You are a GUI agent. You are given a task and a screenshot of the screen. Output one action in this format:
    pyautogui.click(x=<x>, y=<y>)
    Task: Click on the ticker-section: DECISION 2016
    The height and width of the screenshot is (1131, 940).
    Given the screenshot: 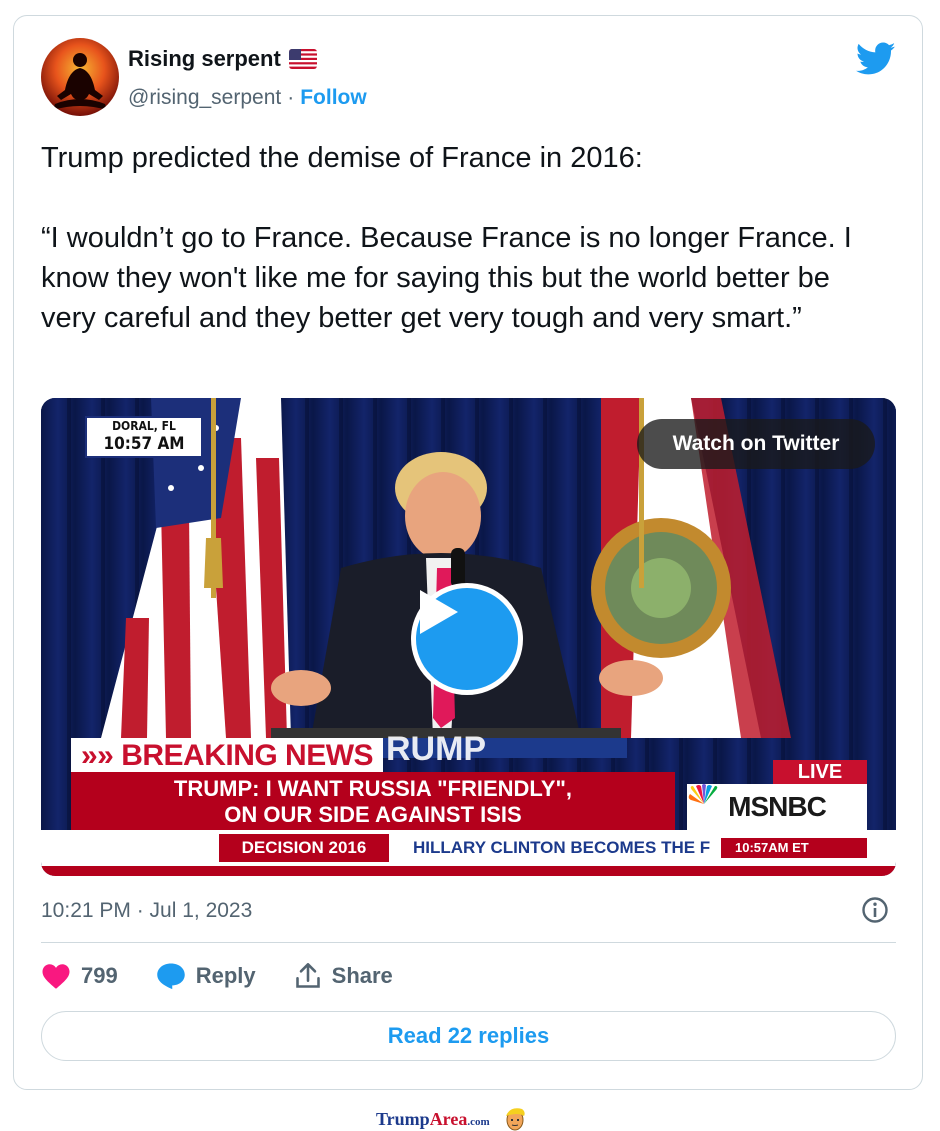 What is the action you would take?
    pyautogui.click(x=304, y=848)
    